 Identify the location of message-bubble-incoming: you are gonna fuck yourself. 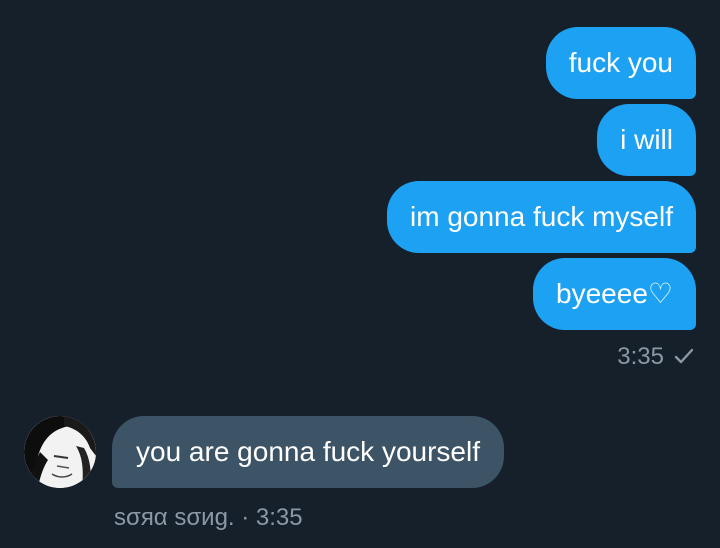
(308, 452).